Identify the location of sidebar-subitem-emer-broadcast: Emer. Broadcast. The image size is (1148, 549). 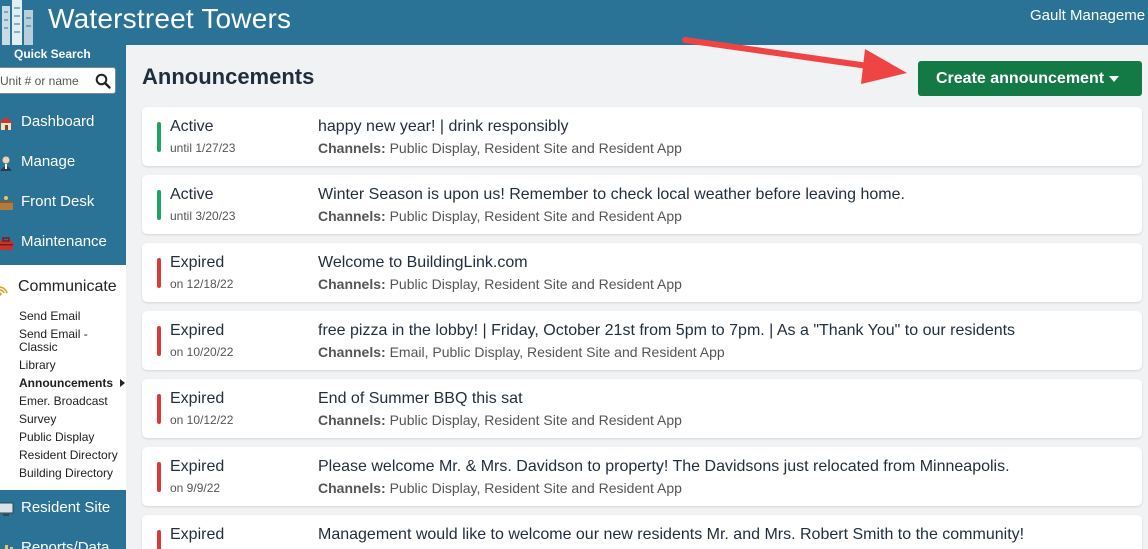
(63, 401).